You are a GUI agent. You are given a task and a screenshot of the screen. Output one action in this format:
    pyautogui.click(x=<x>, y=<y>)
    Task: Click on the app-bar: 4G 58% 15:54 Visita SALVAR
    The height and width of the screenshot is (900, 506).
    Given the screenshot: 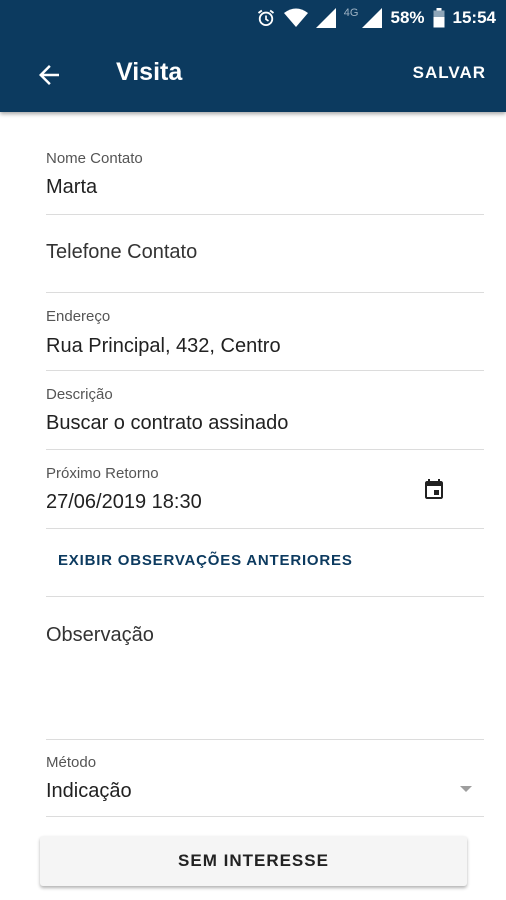 What is the action you would take?
    pyautogui.click(x=253, y=56)
    